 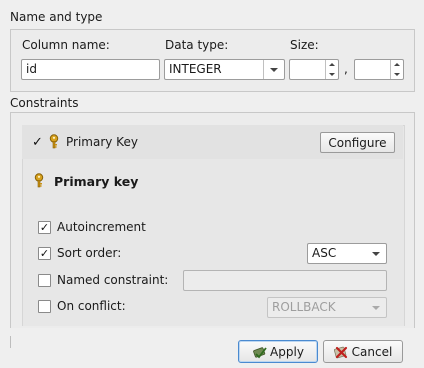 I want to click on data-type-value: INTEGER, so click(x=195, y=69).